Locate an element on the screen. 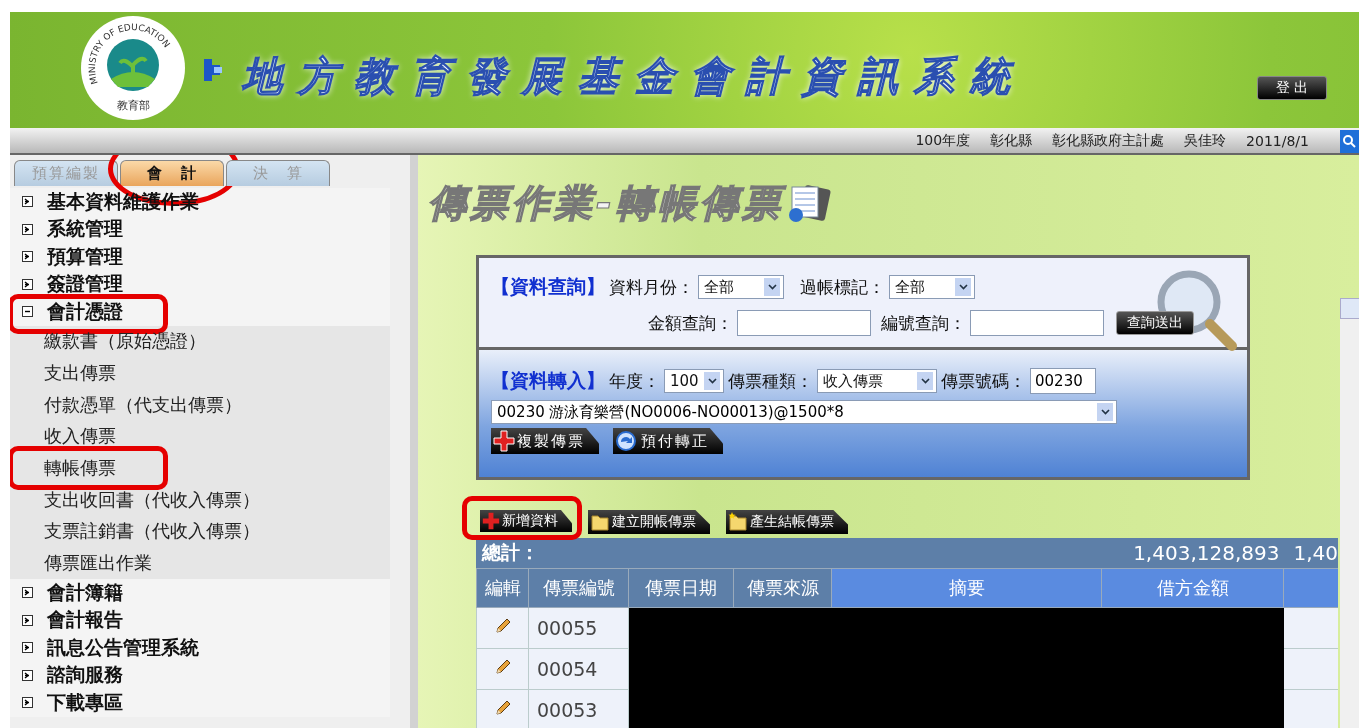 The image size is (1359, 728). menu-item: 下載專區 is located at coordinates (200, 703).